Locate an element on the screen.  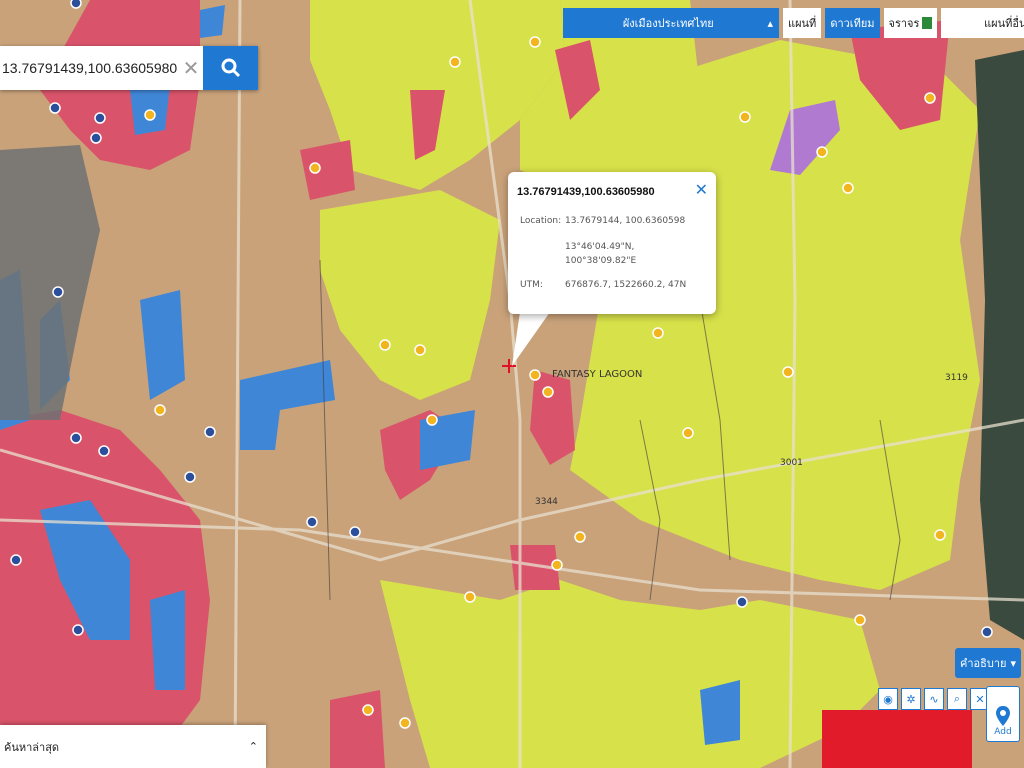
route-label: 3119 is located at coordinates (956, 378).